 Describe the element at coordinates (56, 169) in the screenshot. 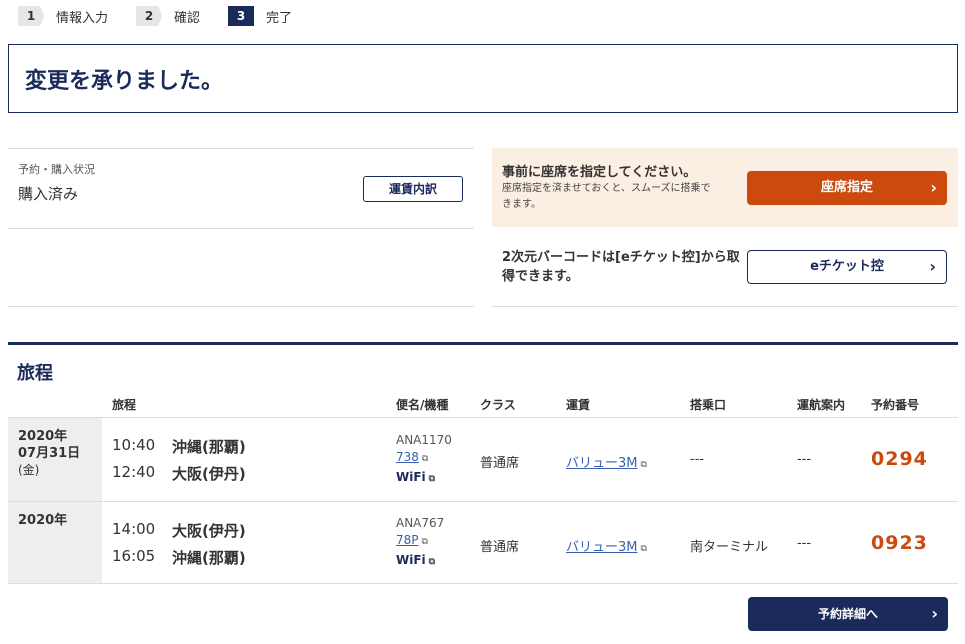

I see `status-label: 予約・購入状況` at that location.